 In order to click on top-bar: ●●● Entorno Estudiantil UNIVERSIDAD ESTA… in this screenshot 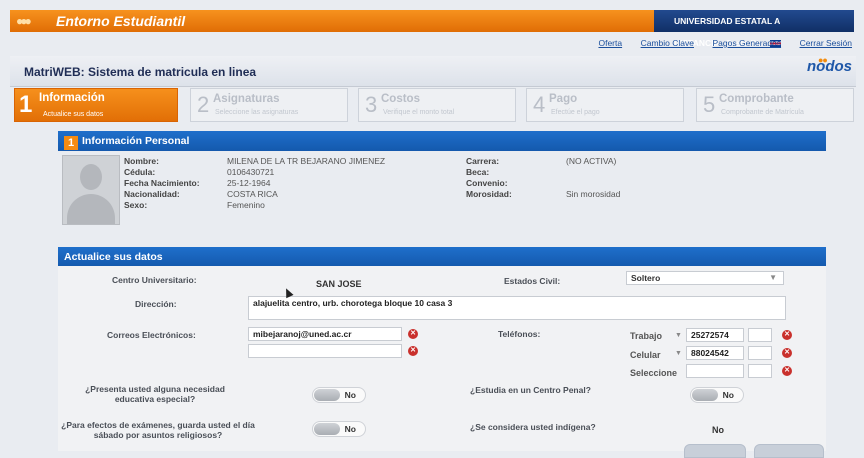, I will do `click(432, 29)`.